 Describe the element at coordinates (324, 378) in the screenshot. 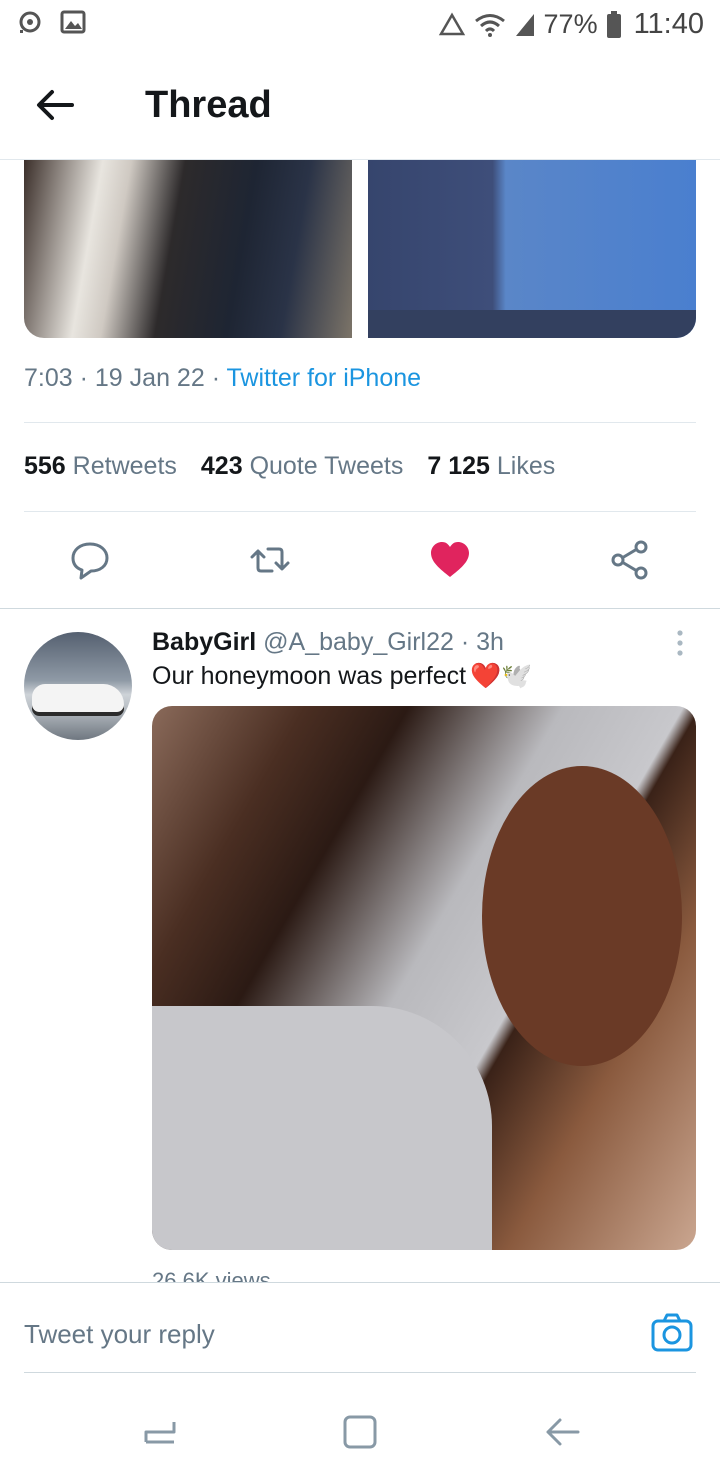

I see `tweet-source-link: Twitter for iPhone` at that location.